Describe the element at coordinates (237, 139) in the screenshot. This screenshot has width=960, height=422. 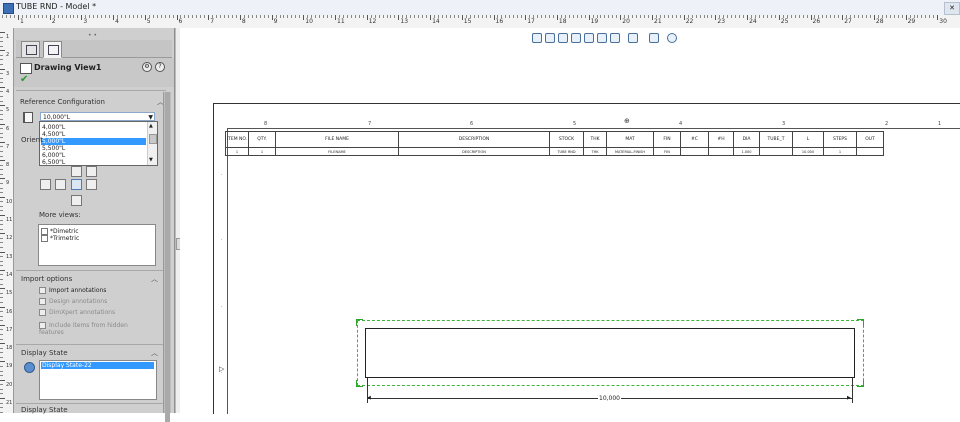
I see `table-header-cell: ITEM NO.` at that location.